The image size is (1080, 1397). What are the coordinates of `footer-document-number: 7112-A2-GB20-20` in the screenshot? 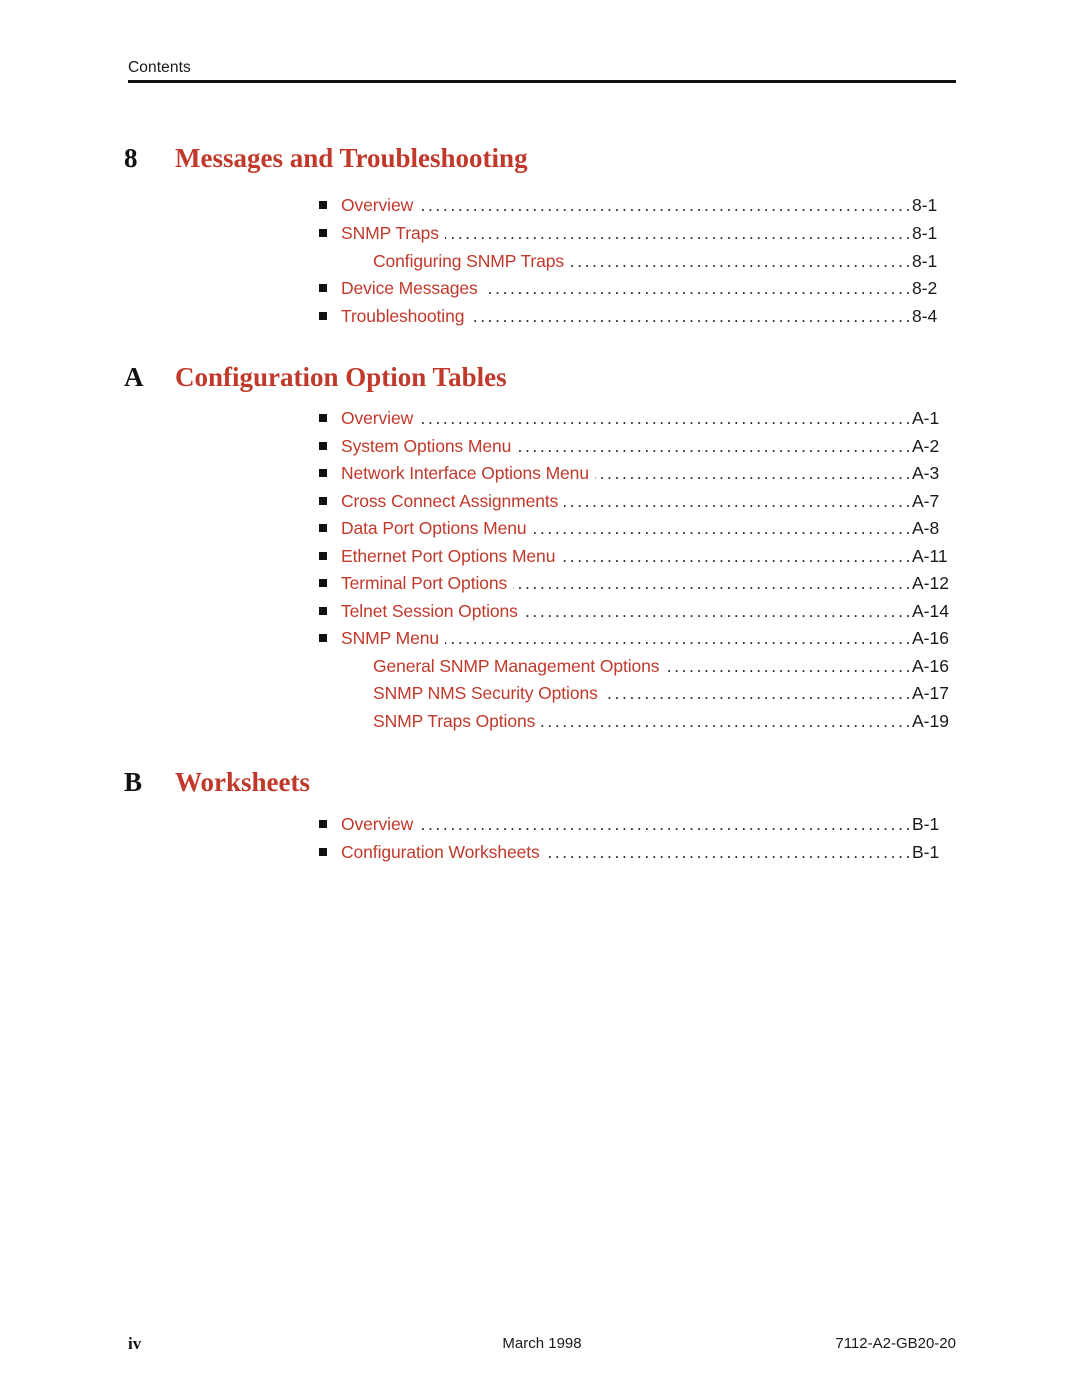 It's located at (895, 1343).